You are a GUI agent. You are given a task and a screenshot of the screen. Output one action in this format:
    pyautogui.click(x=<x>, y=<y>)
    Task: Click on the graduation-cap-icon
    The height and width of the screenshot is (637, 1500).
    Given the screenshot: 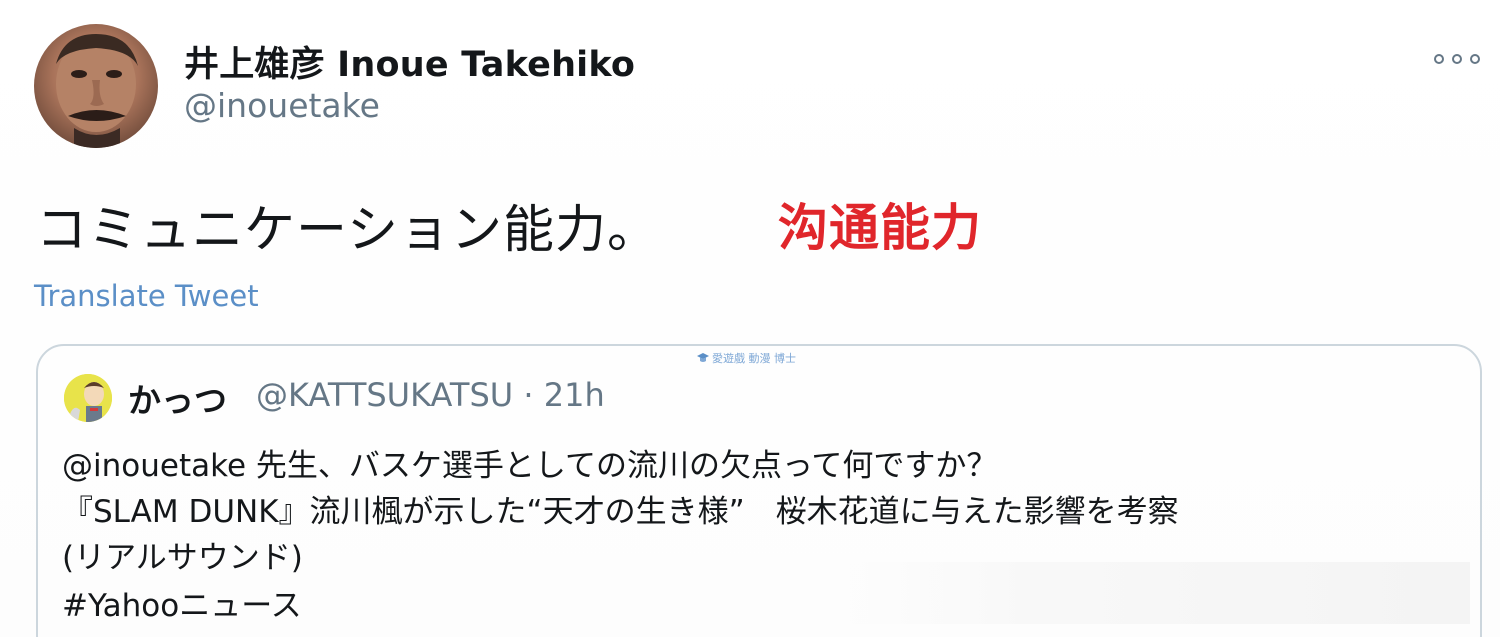 What is the action you would take?
    pyautogui.click(x=703, y=357)
    